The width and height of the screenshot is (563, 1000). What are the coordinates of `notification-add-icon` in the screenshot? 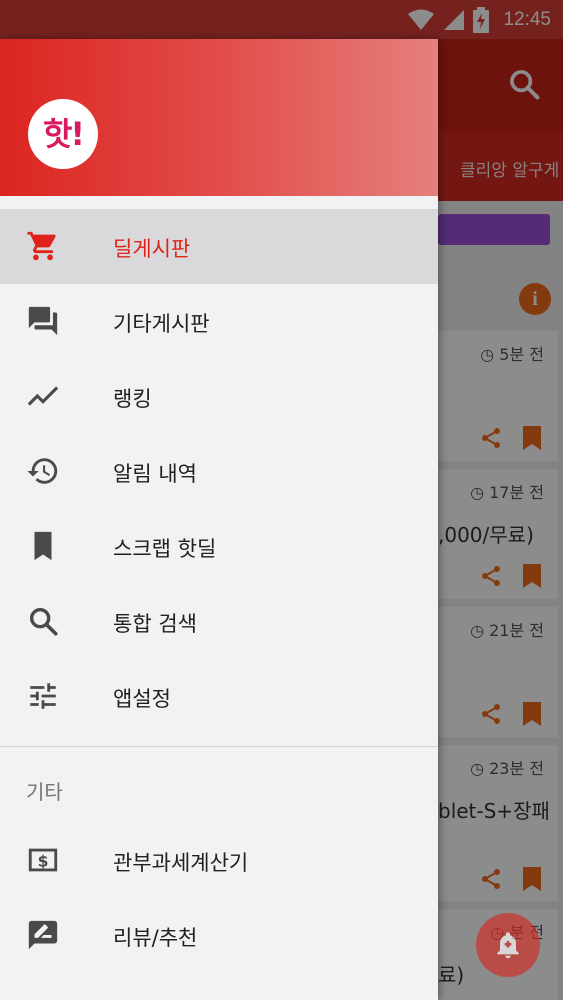 It's located at (508, 945).